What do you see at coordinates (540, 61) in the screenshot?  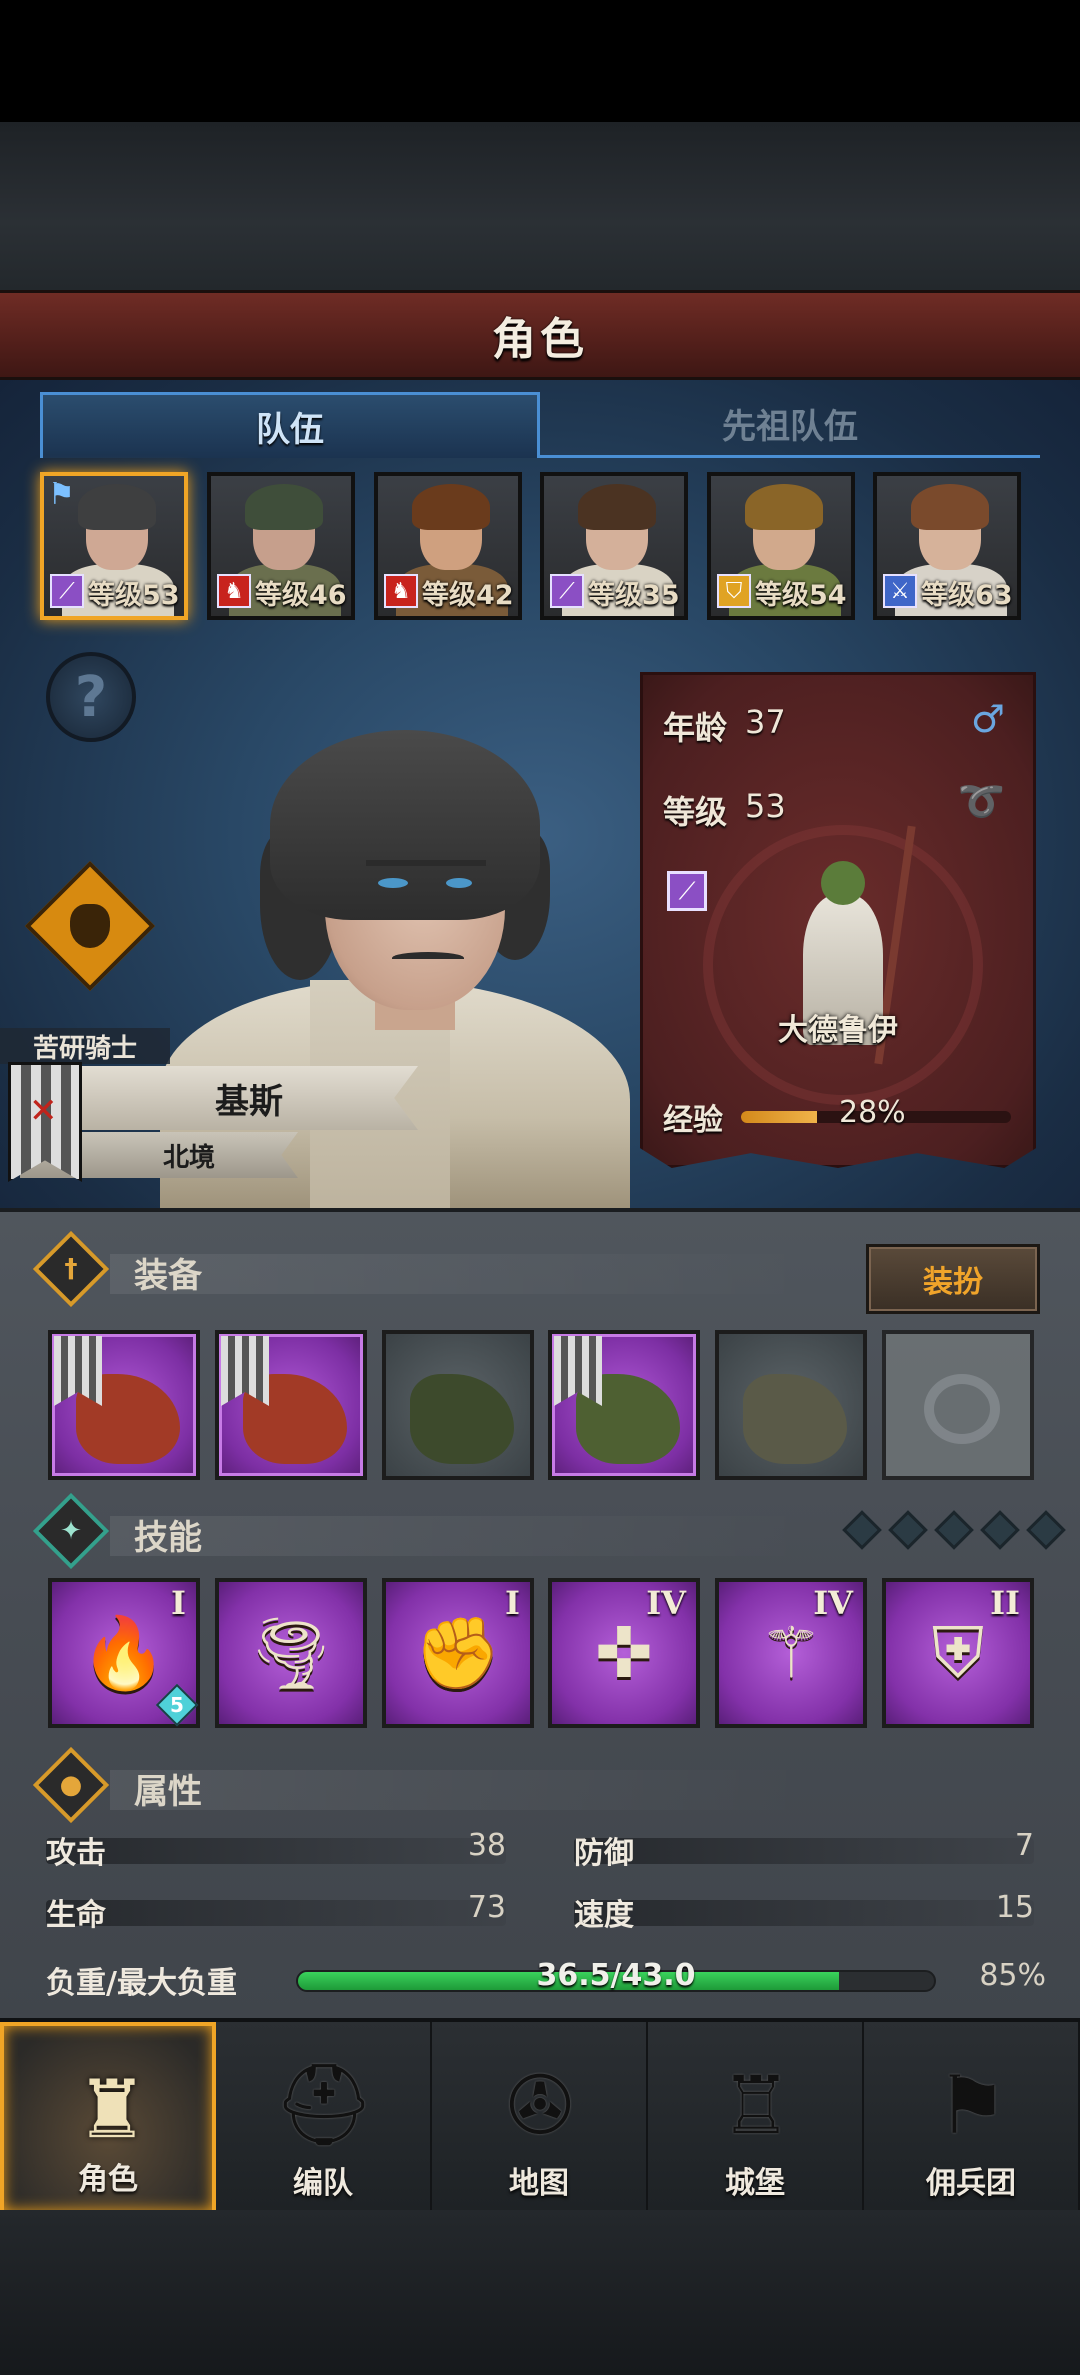 I see `status-bar-area` at bounding box center [540, 61].